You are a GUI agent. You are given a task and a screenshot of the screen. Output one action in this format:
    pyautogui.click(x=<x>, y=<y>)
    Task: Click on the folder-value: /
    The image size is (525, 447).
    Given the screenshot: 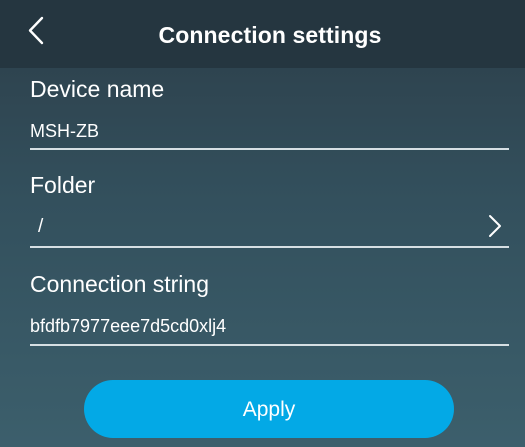 What is the action you would take?
    pyautogui.click(x=41, y=226)
    